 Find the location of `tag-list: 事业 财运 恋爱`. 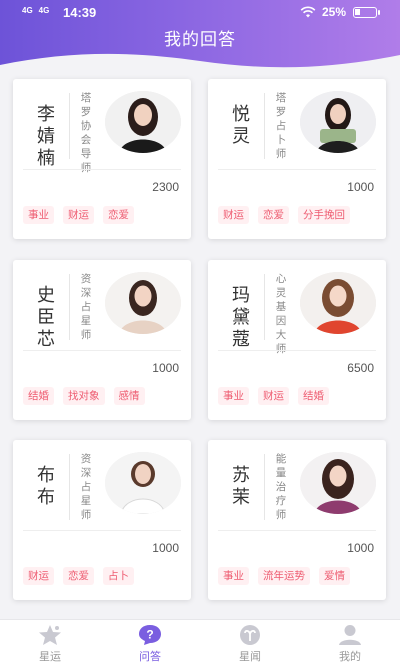

tag-list: 事业 财运 恋爱 is located at coordinates (78, 215).